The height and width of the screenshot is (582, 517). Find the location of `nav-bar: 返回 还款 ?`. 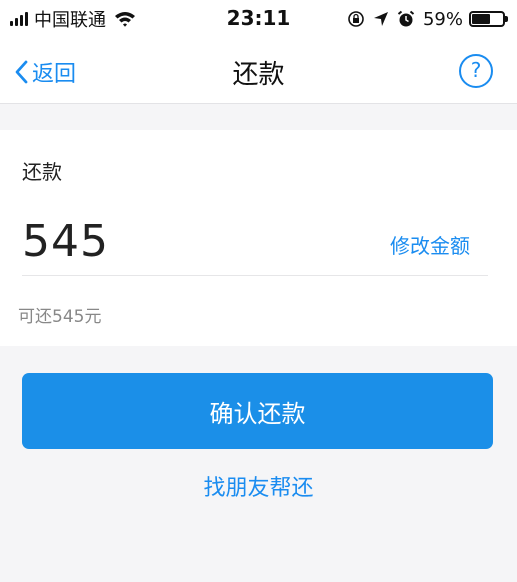

nav-bar: 返回 还款 ? is located at coordinates (258, 72).